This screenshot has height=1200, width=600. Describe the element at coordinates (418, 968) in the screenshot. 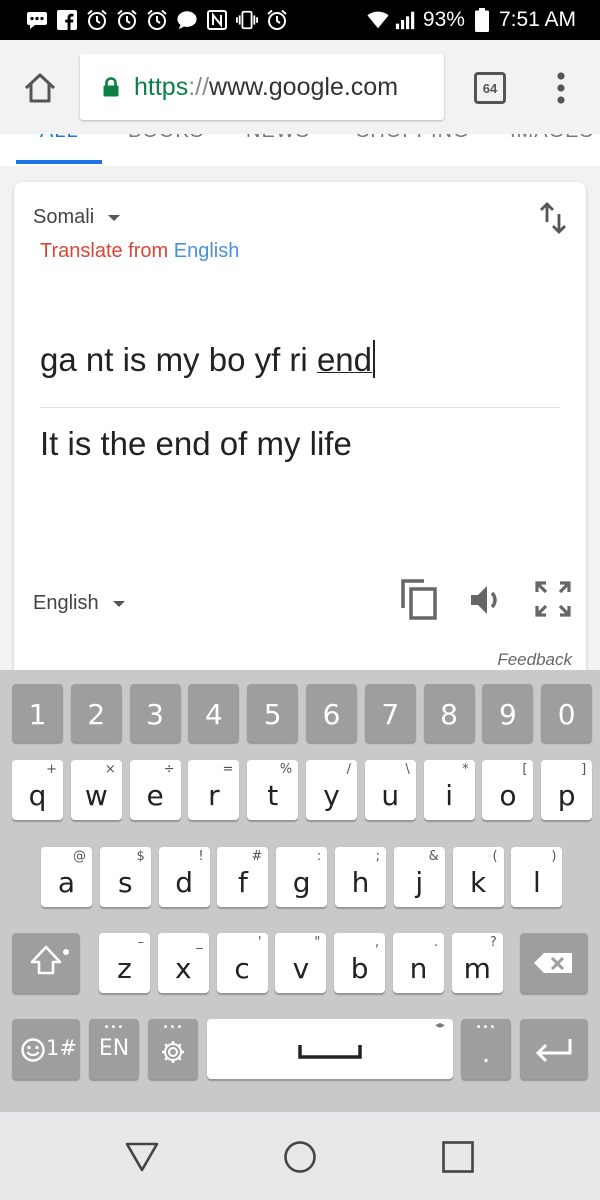

I see `key-label: n` at that location.